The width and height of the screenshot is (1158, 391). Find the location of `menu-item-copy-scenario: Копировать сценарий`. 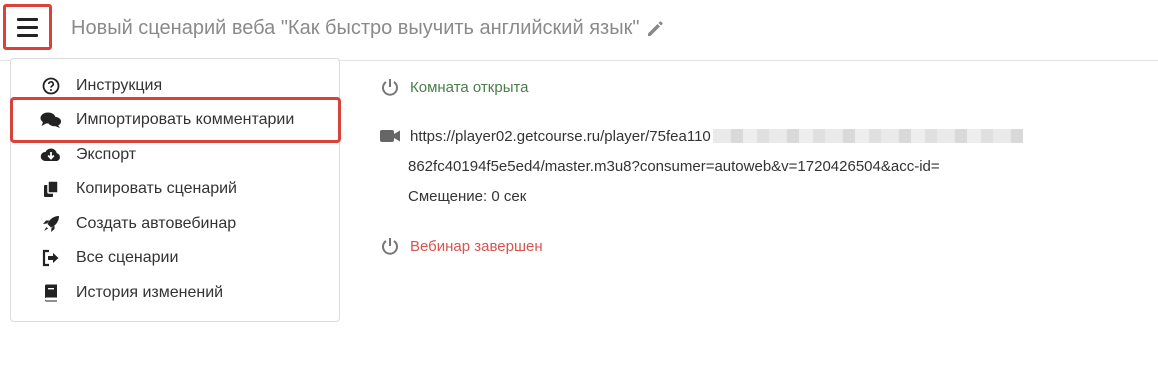

menu-item-copy-scenario: Копировать сценарий is located at coordinates (175, 189).